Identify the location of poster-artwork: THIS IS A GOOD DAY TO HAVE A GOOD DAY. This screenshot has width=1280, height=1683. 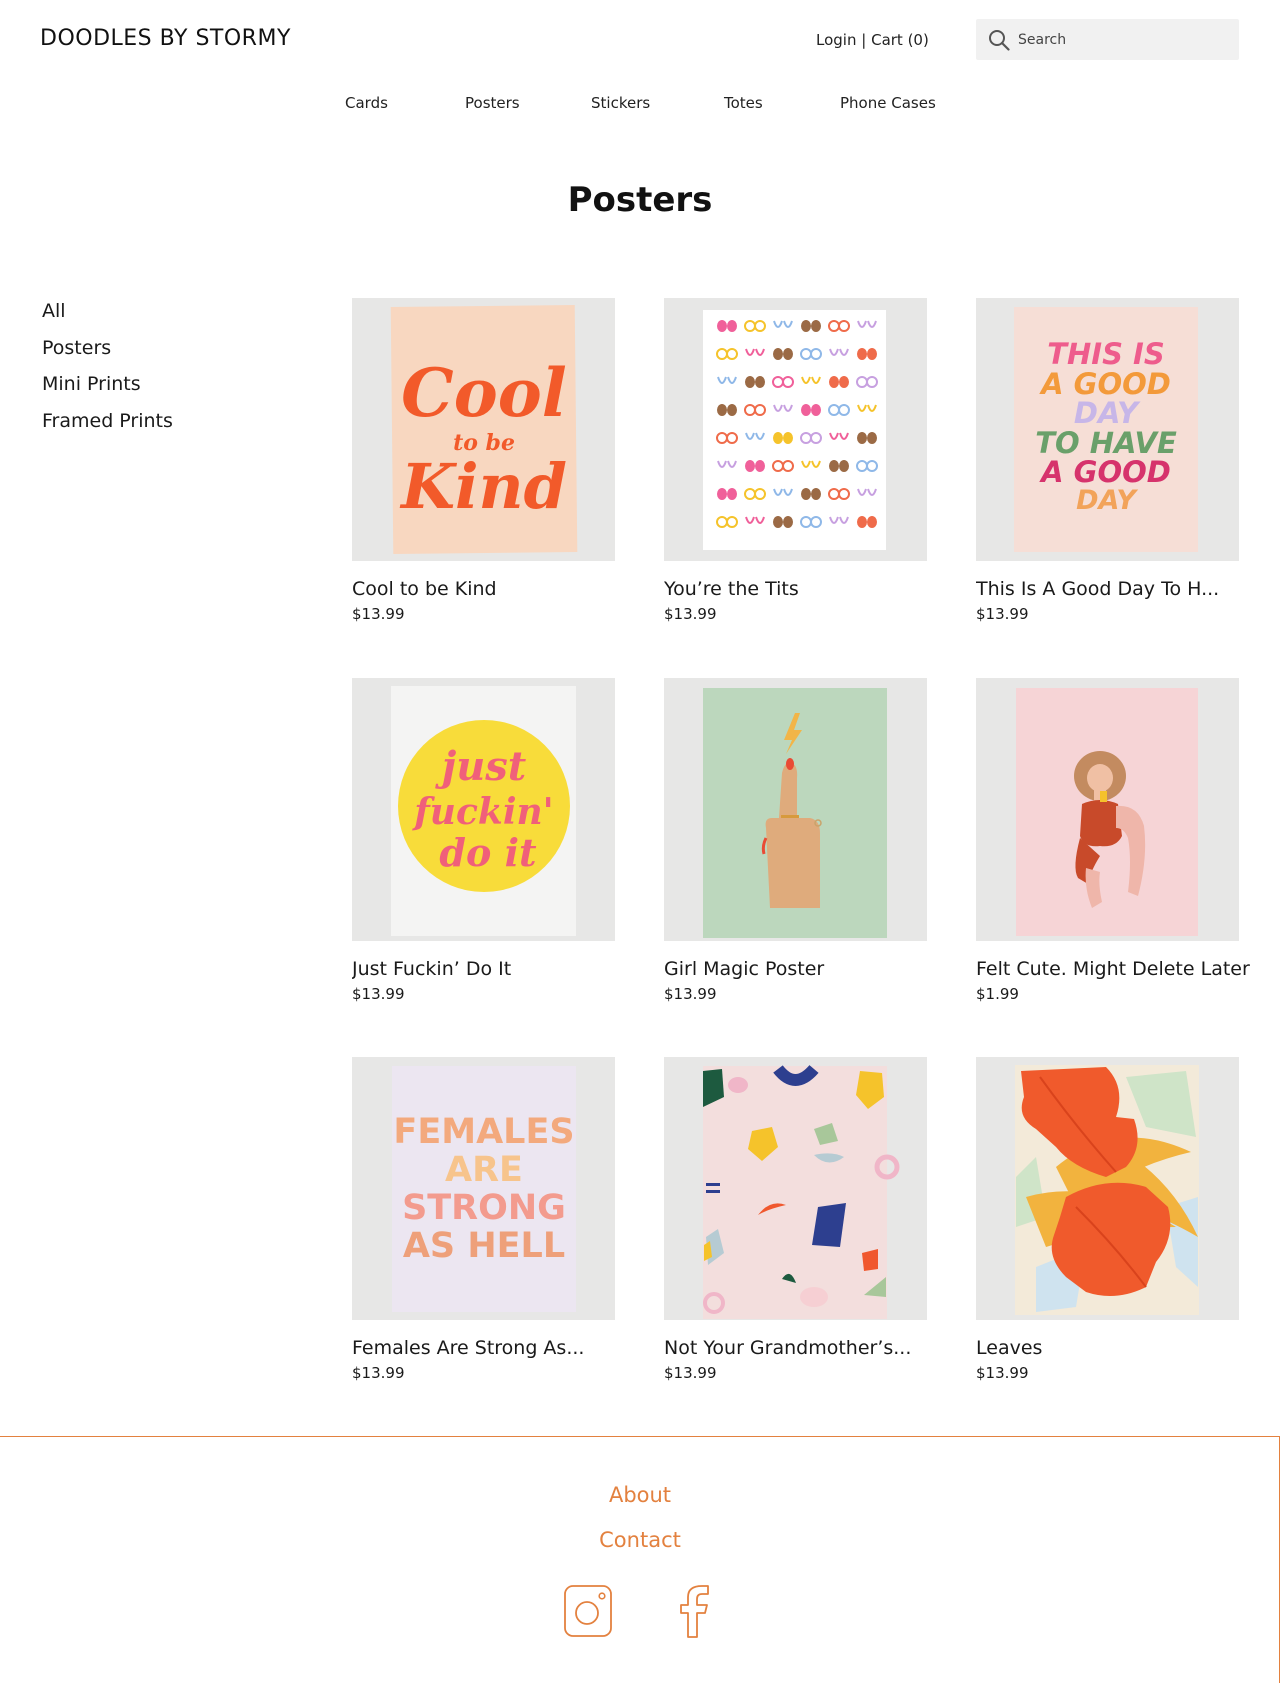
(1106, 429).